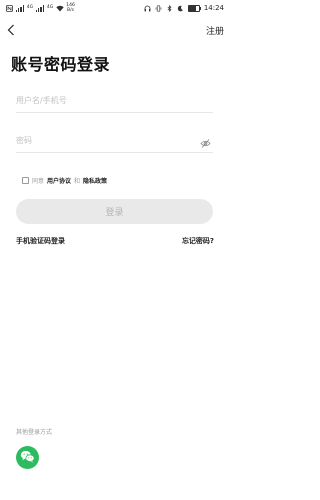  What do you see at coordinates (60, 8) in the screenshot?
I see `wifi-icon` at bounding box center [60, 8].